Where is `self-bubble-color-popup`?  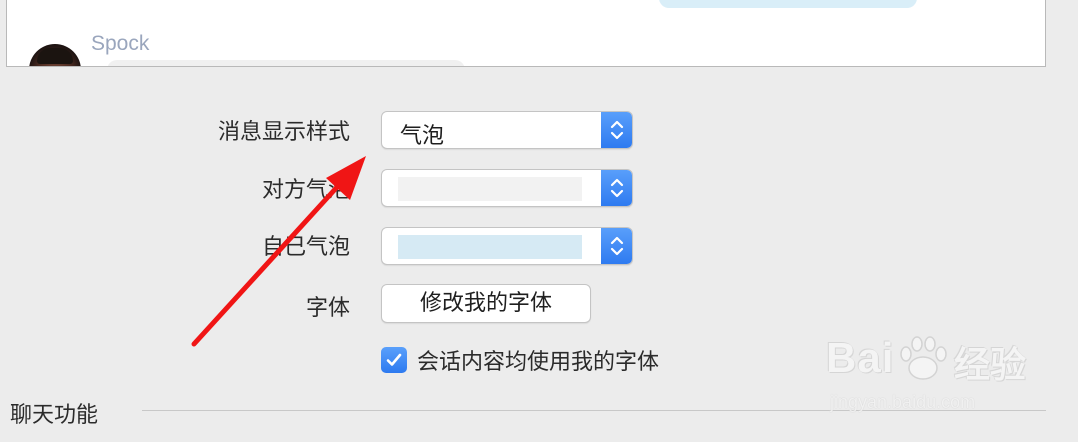 self-bubble-color-popup is located at coordinates (507, 246).